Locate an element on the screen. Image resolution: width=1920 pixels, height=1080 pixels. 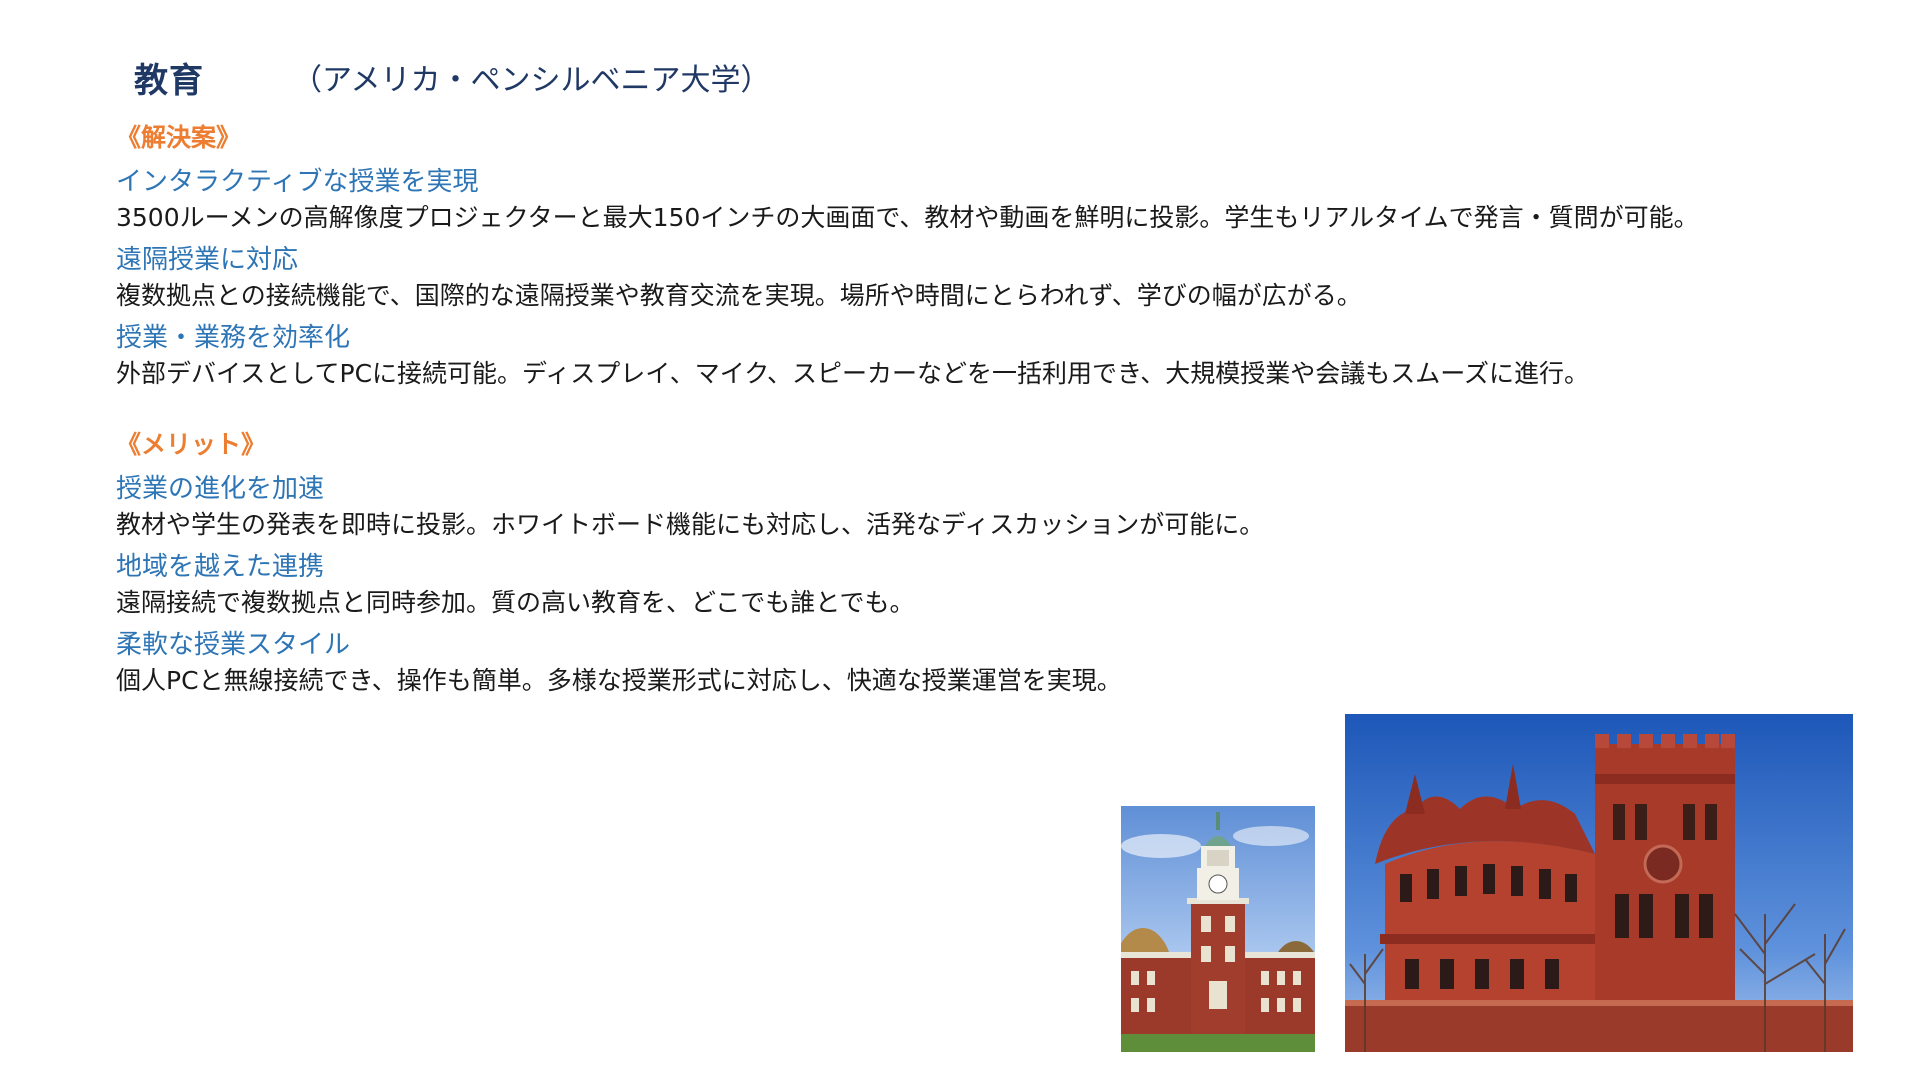
title-row: 教育 （アメリカ・ペンシルベニア大学） is located at coordinates (452, 77).